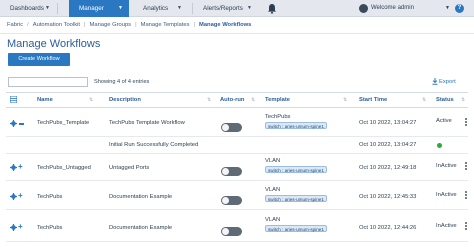 The width and height of the screenshot is (474, 247). Describe the element at coordinates (439, 145) in the screenshot. I see `success-indicator-icon` at that location.